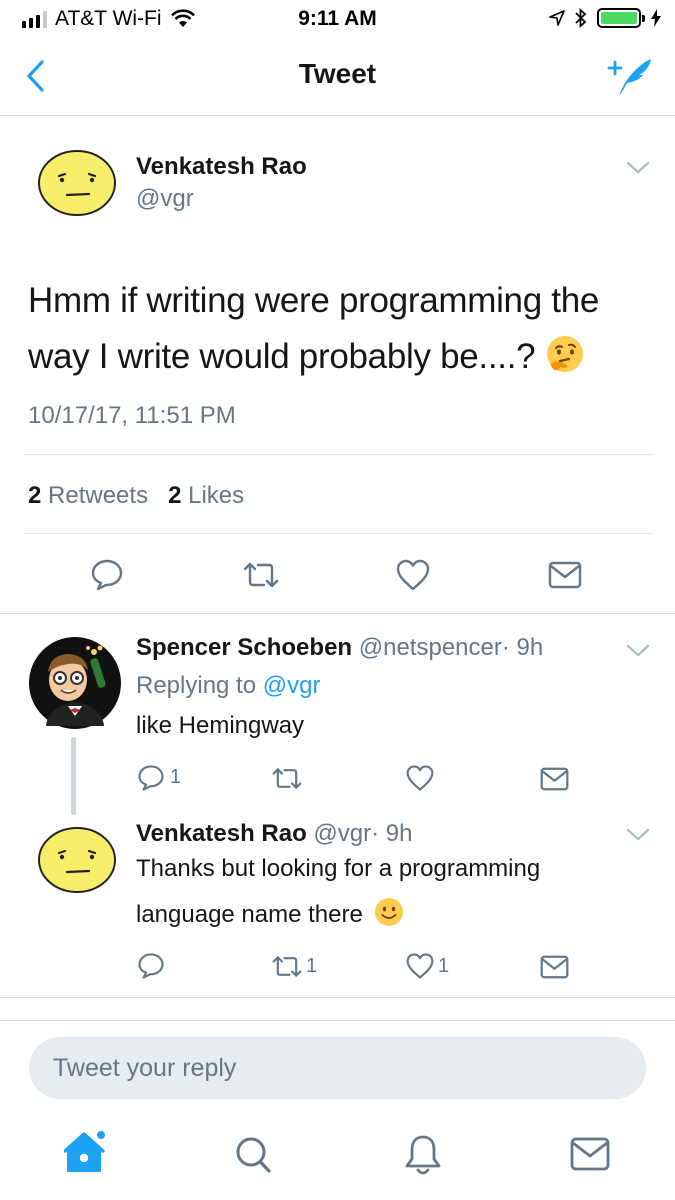  I want to click on compose-tweet-icon, so click(629, 76).